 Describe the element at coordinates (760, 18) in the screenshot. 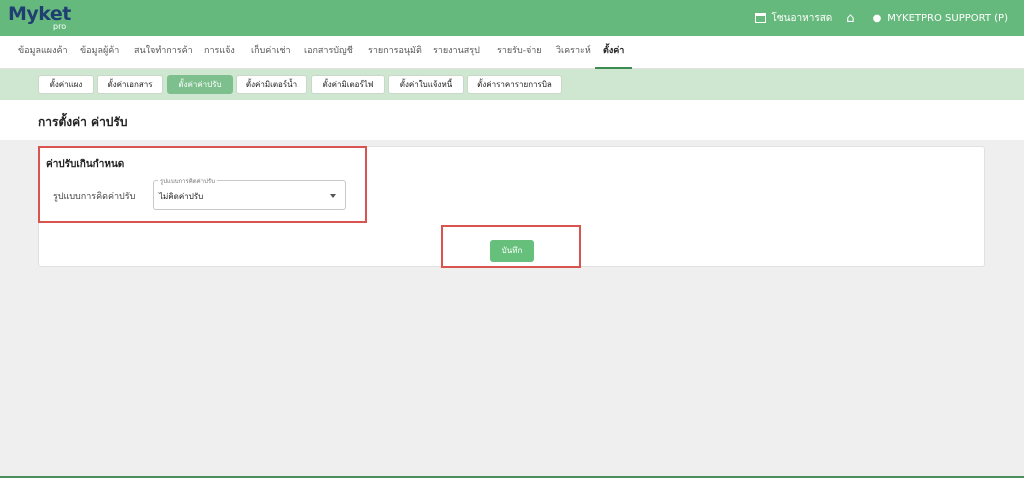

I see `store-icon` at that location.